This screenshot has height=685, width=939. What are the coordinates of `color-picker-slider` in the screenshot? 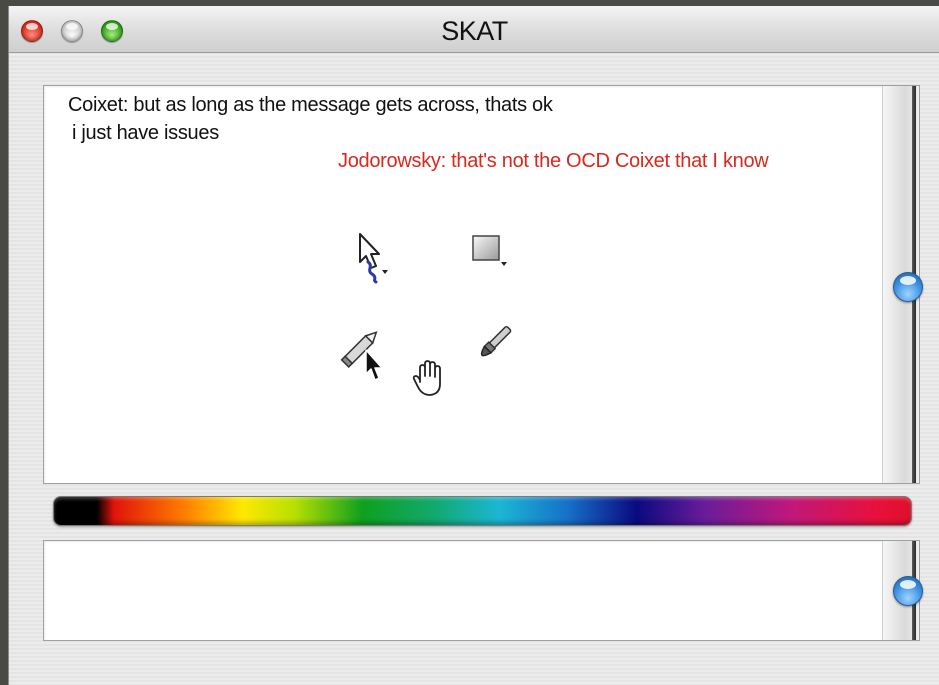 It's located at (482, 511).